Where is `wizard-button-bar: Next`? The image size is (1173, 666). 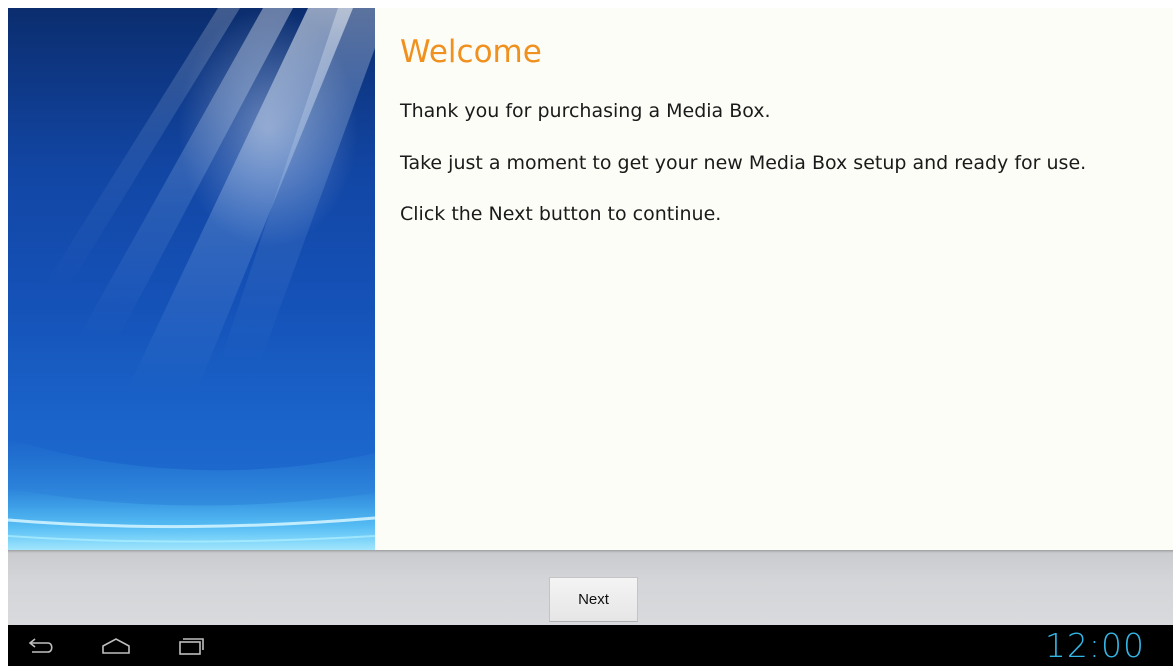 wizard-button-bar: Next is located at coordinates (590, 587).